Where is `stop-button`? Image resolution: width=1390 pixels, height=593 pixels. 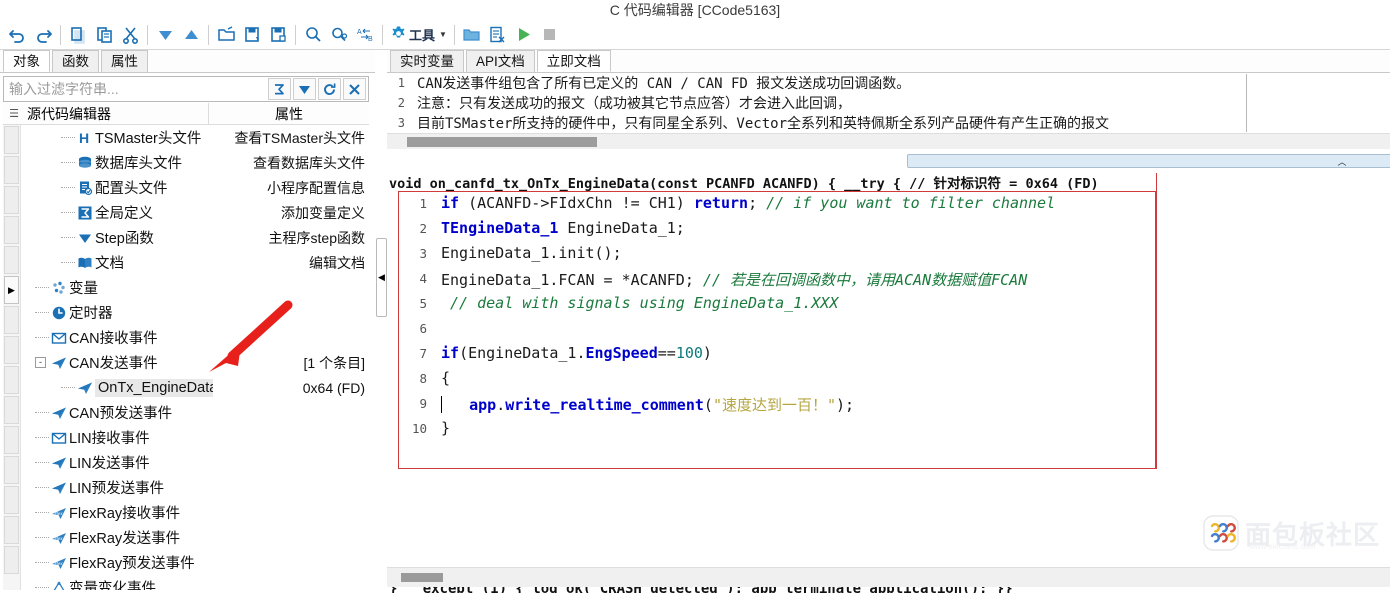 stop-button is located at coordinates (550, 35).